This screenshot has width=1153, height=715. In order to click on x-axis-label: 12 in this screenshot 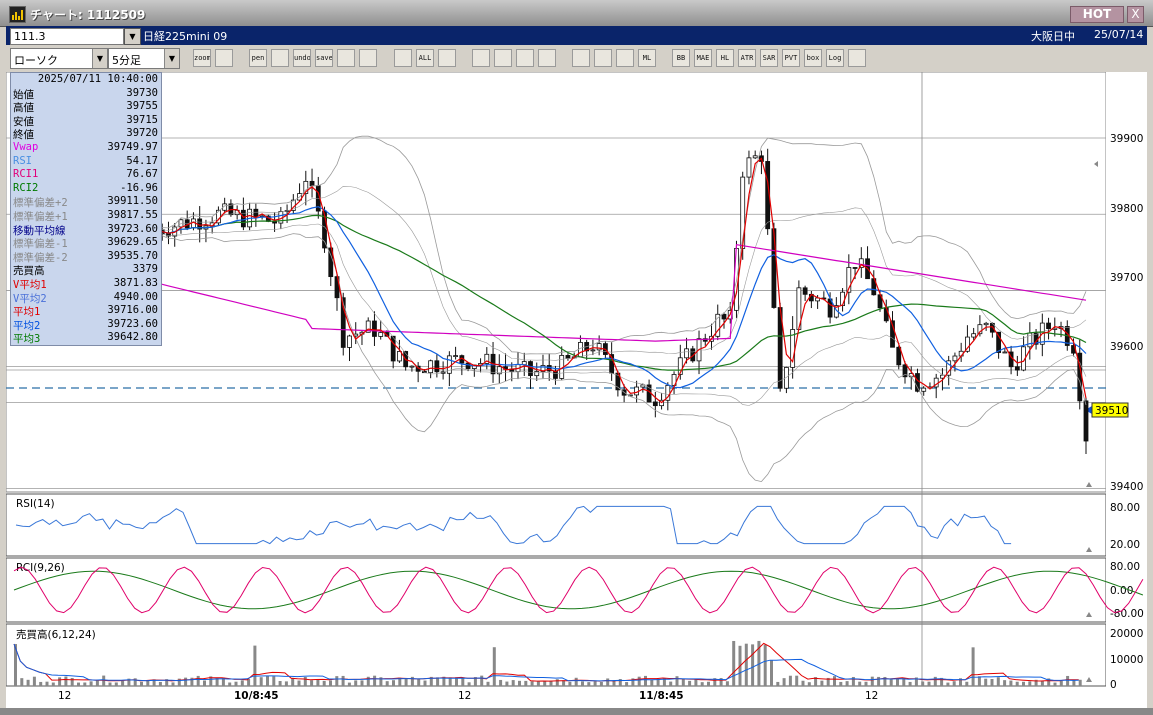, I will do `click(64, 696)`.